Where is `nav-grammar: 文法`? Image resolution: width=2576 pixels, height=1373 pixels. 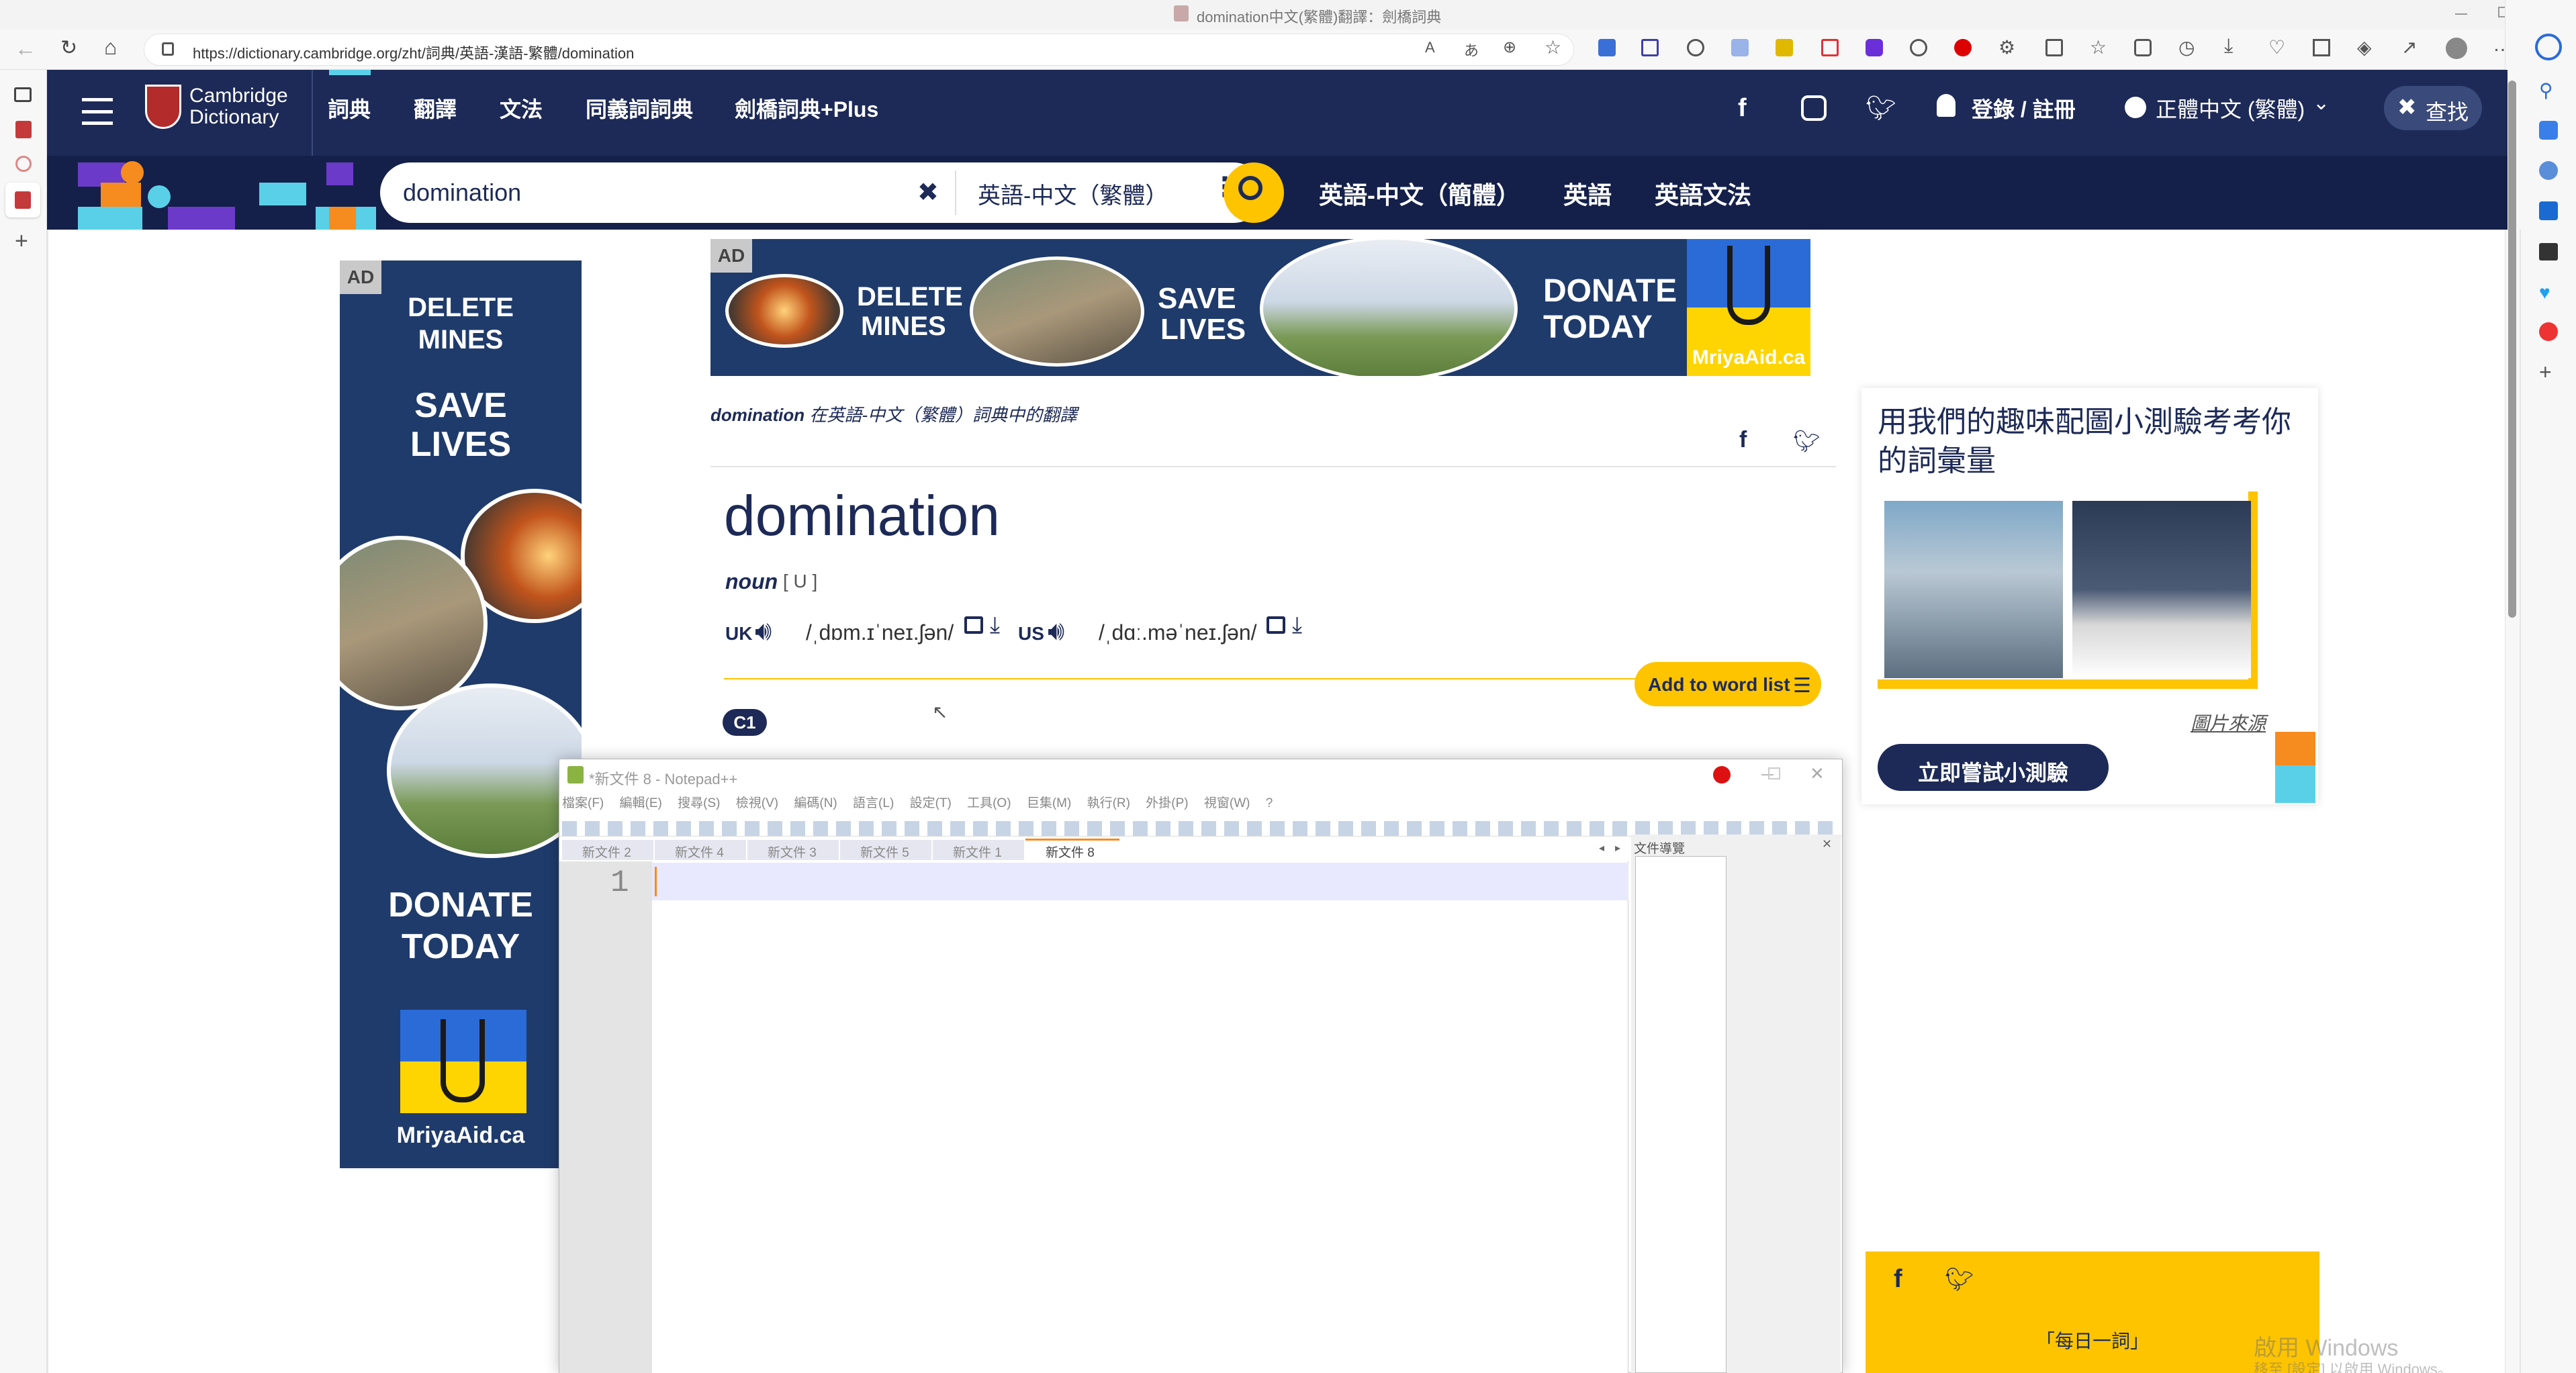 nav-grammar: 文法 is located at coordinates (521, 108).